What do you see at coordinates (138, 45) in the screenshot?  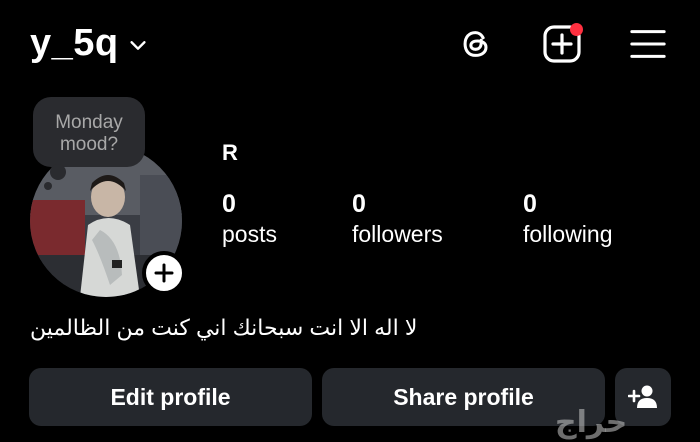 I see `chevron-down-icon` at bounding box center [138, 45].